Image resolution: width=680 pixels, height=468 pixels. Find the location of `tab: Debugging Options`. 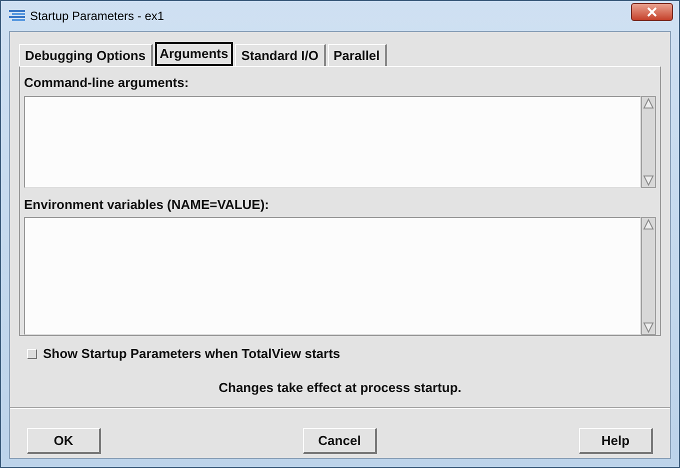

tab: Debugging Options is located at coordinates (86, 55).